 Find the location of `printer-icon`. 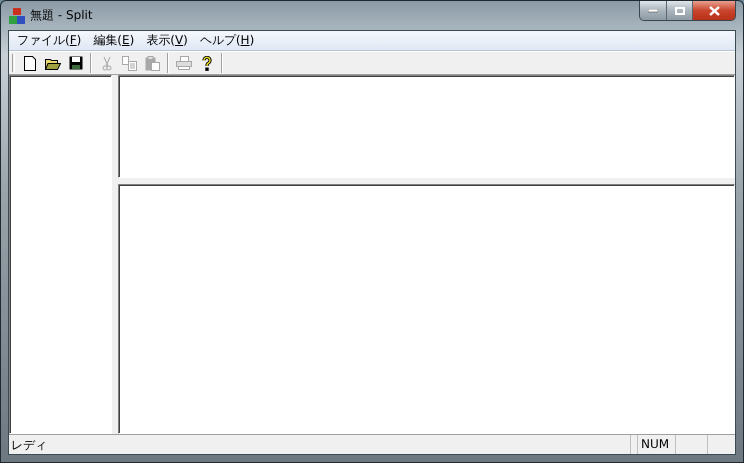

printer-icon is located at coordinates (184, 63).